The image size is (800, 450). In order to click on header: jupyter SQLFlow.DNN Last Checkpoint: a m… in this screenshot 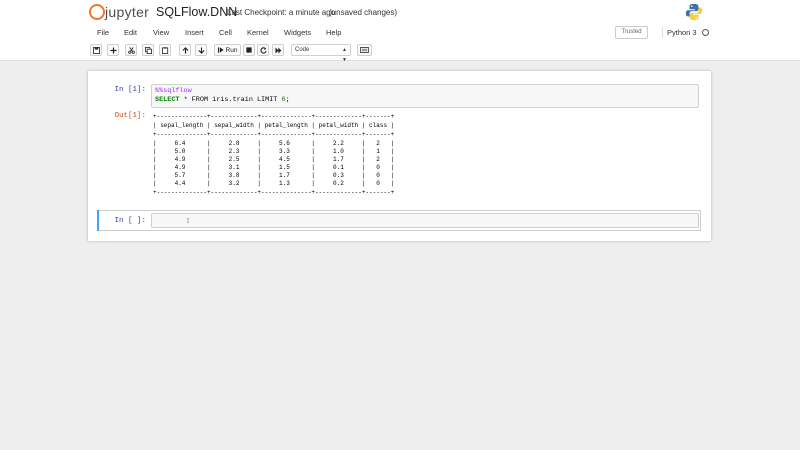, I will do `click(400, 12)`.